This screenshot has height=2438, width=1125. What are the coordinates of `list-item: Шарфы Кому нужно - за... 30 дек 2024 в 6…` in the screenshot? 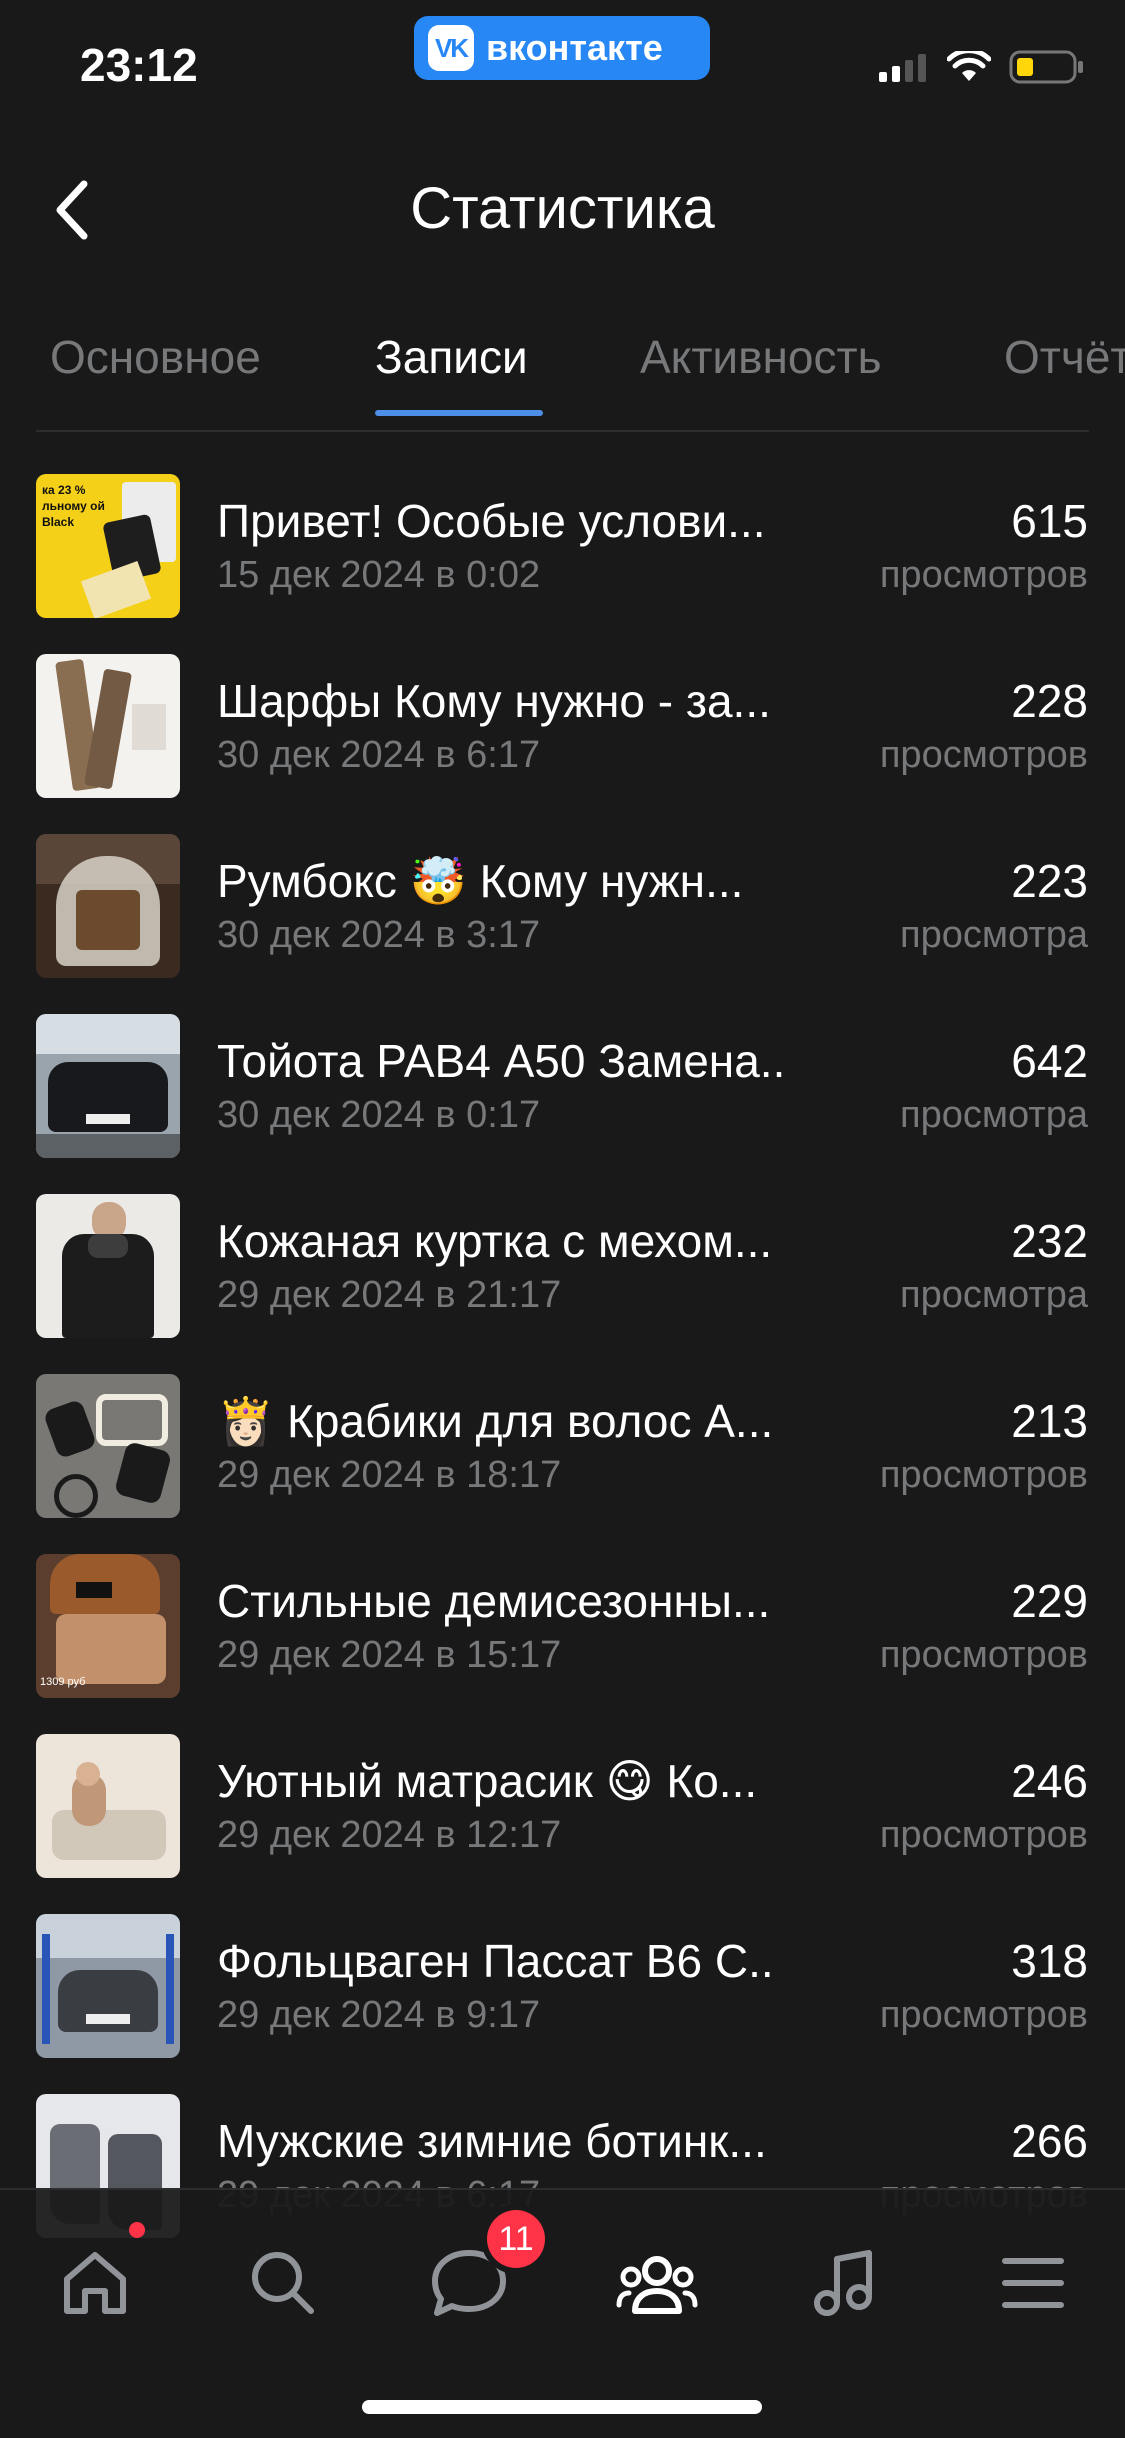 It's located at (562, 744).